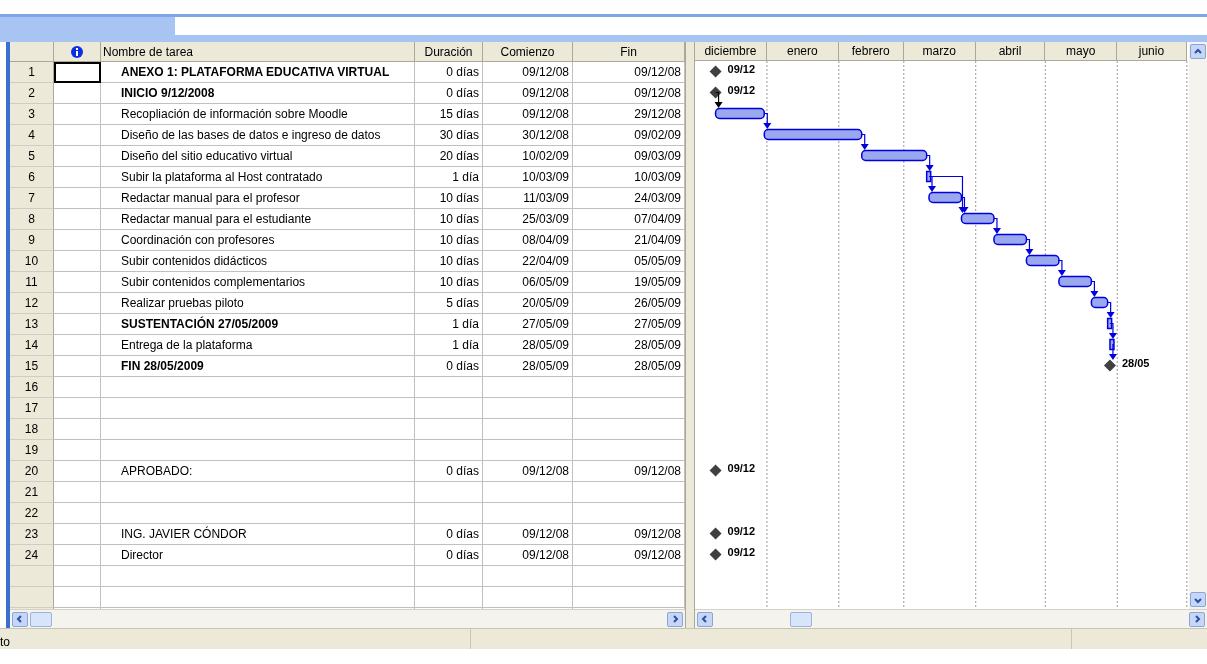 This screenshot has width=1207, height=664. I want to click on row-number: 12, so click(32, 303).